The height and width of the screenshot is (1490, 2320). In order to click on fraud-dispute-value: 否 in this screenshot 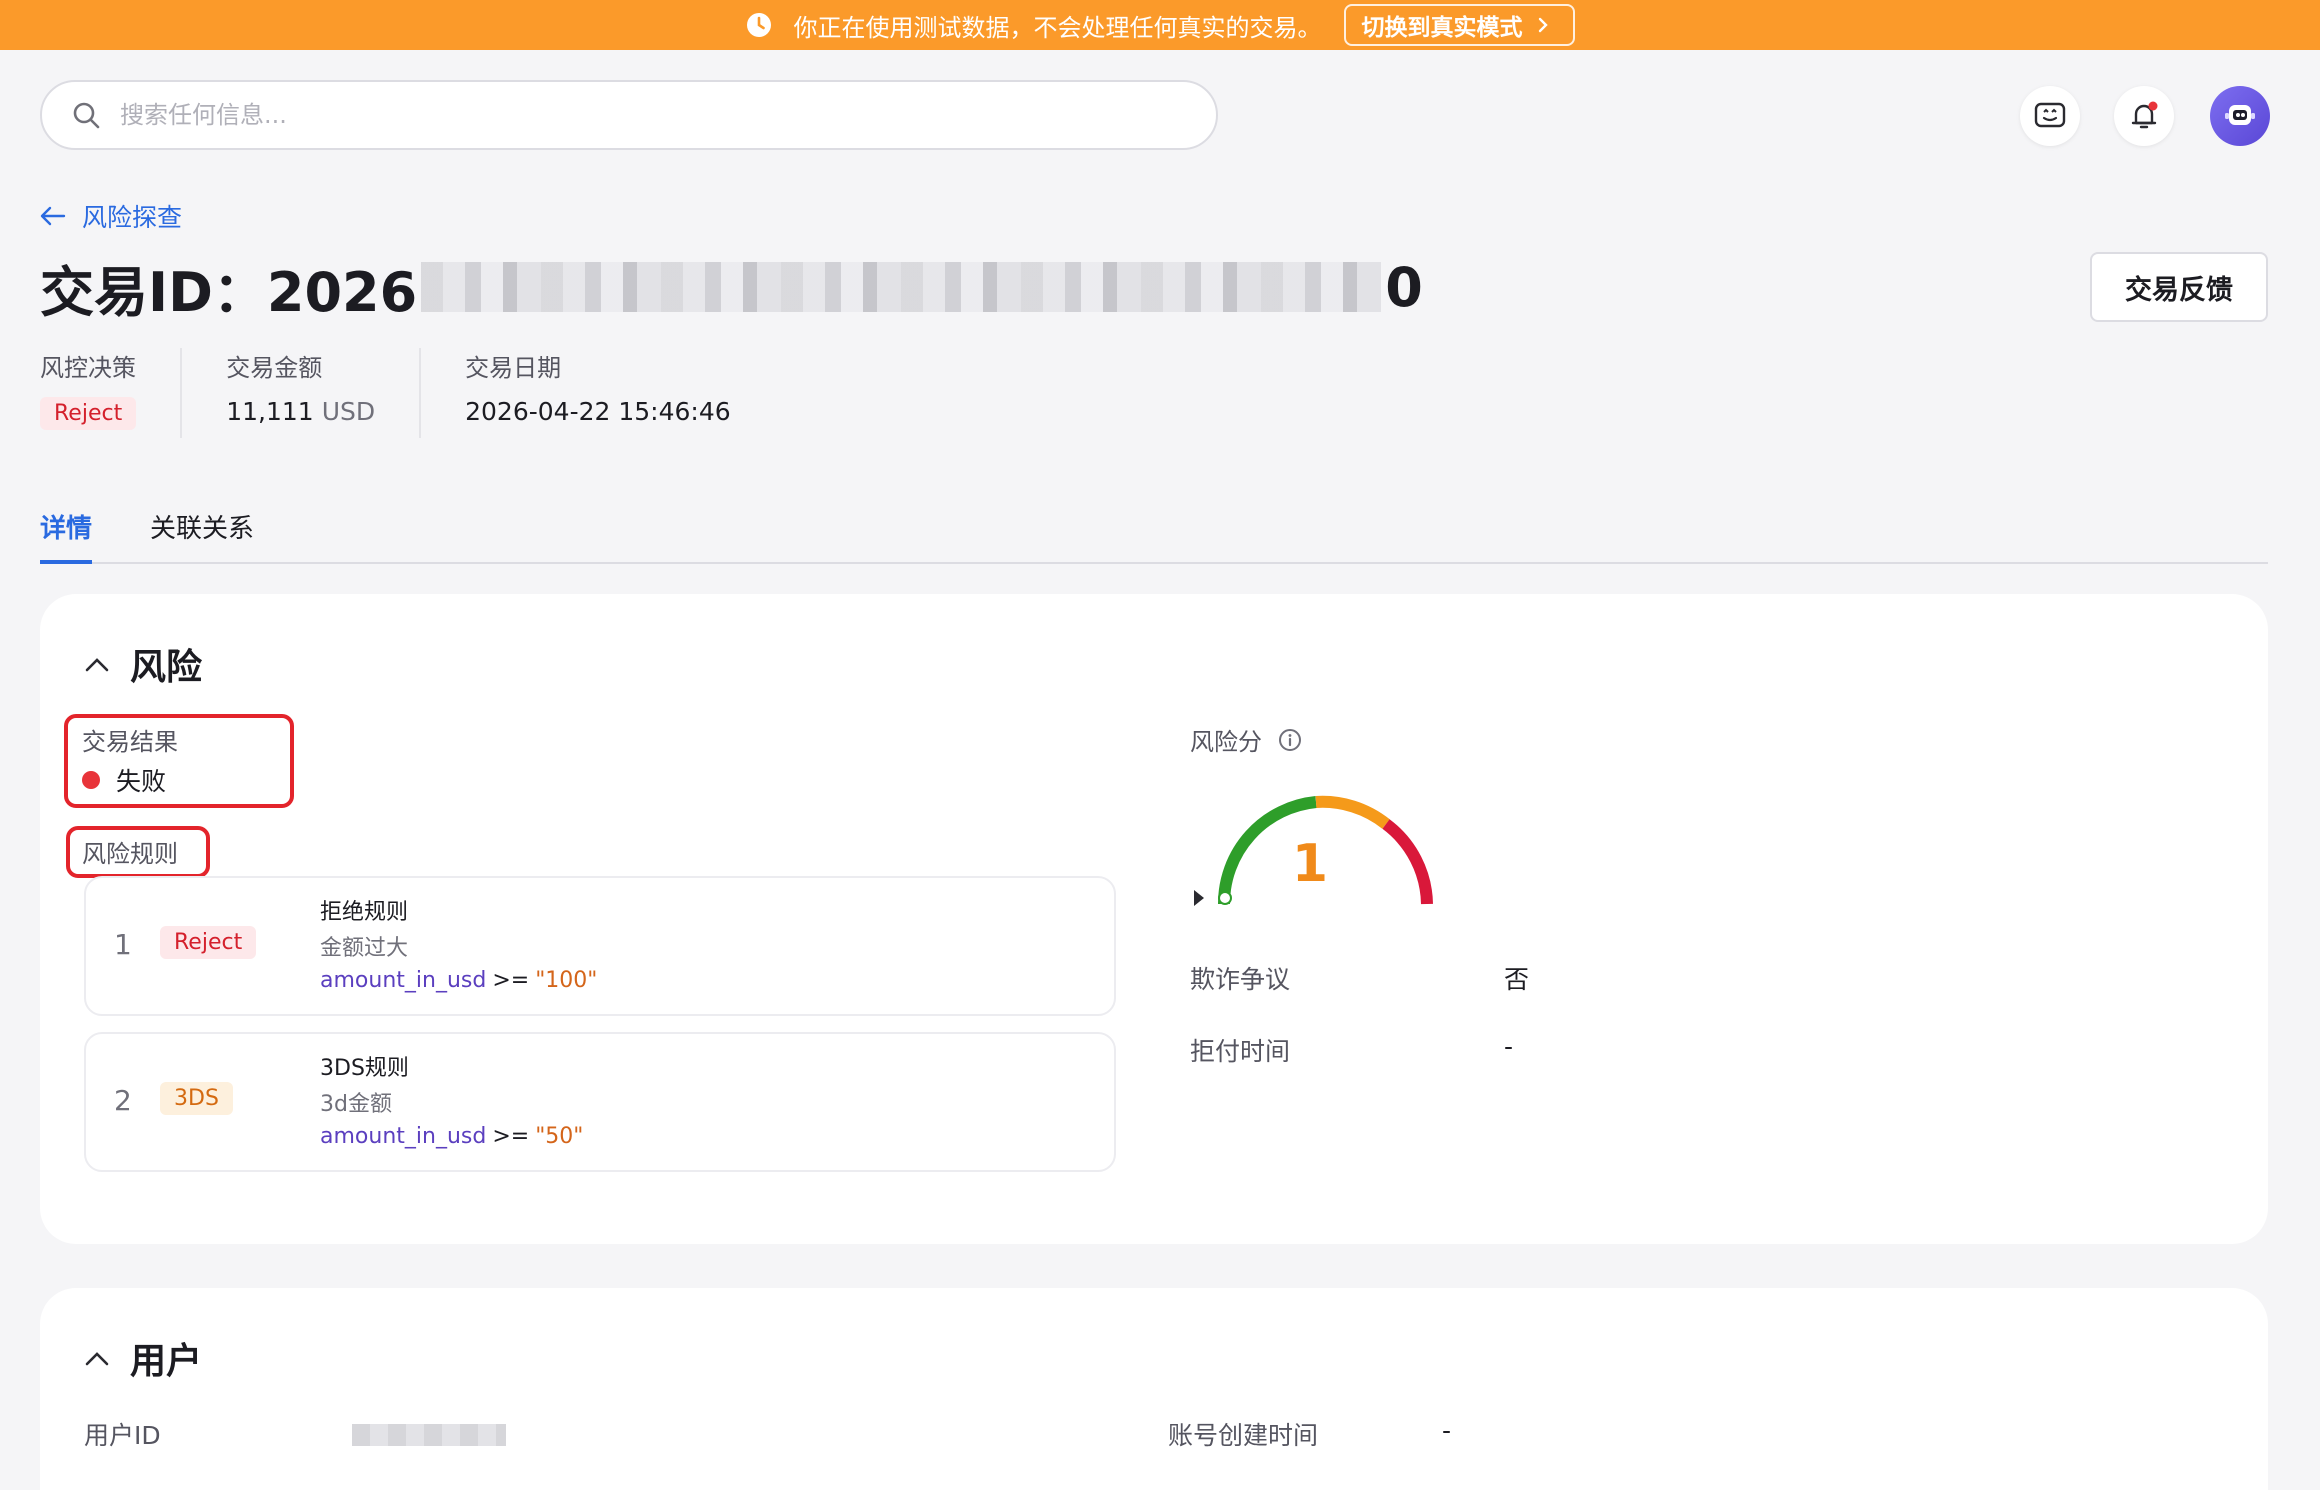, I will do `click(1517, 979)`.